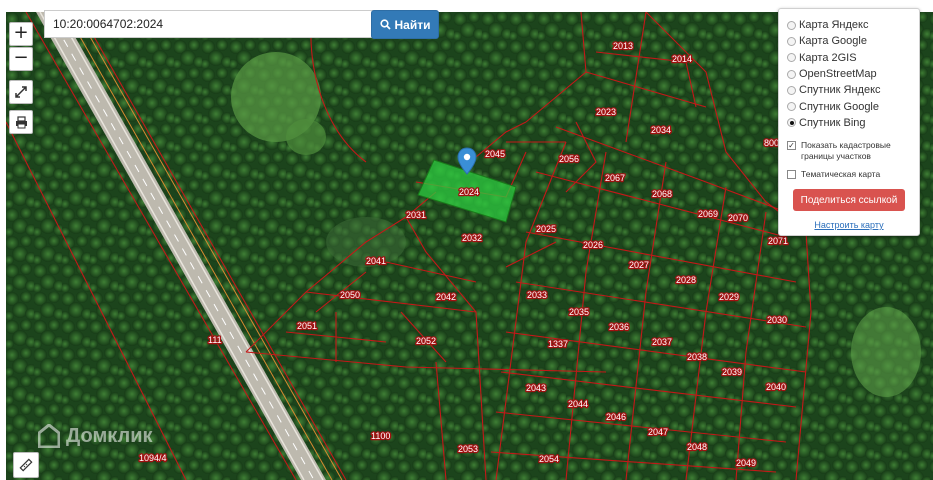  What do you see at coordinates (376, 261) in the screenshot?
I see `parcel-number-label: 2041` at bounding box center [376, 261].